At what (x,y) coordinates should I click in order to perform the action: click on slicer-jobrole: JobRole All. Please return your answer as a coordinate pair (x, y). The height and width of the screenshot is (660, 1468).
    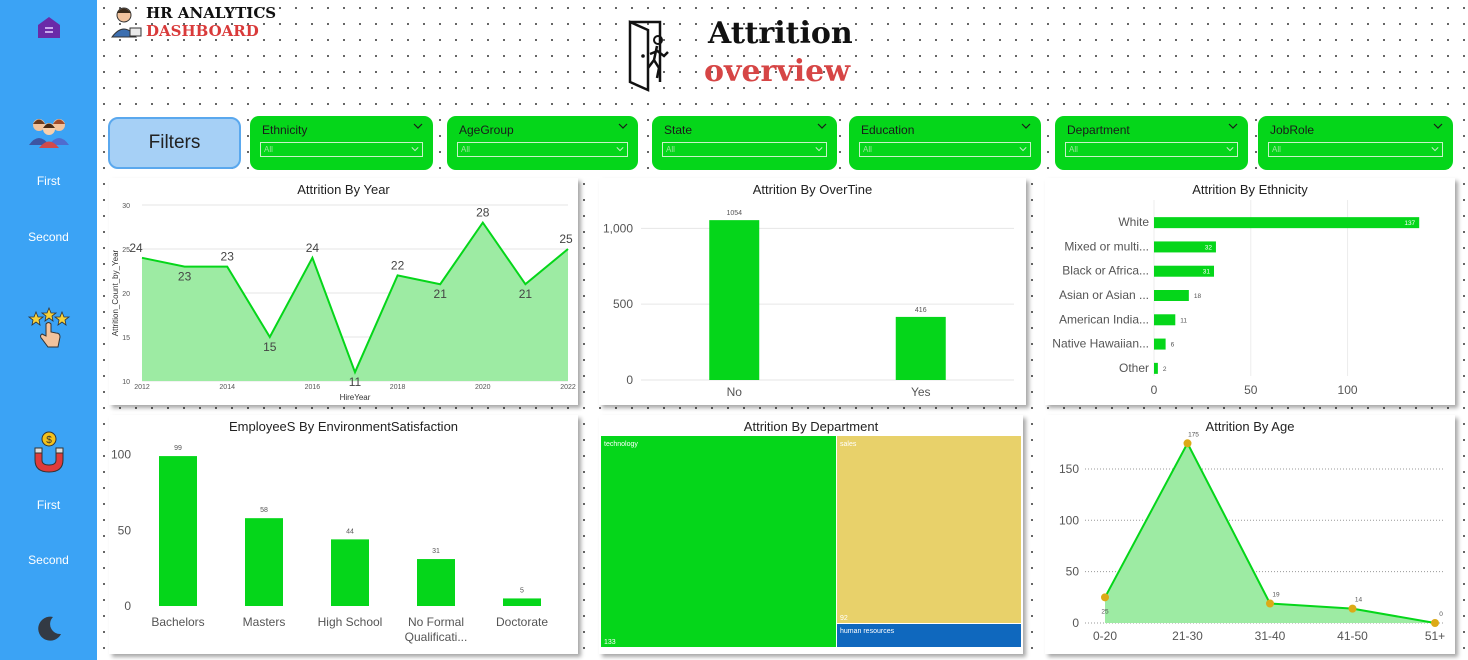
    Looking at the image, I should click on (1355, 143).